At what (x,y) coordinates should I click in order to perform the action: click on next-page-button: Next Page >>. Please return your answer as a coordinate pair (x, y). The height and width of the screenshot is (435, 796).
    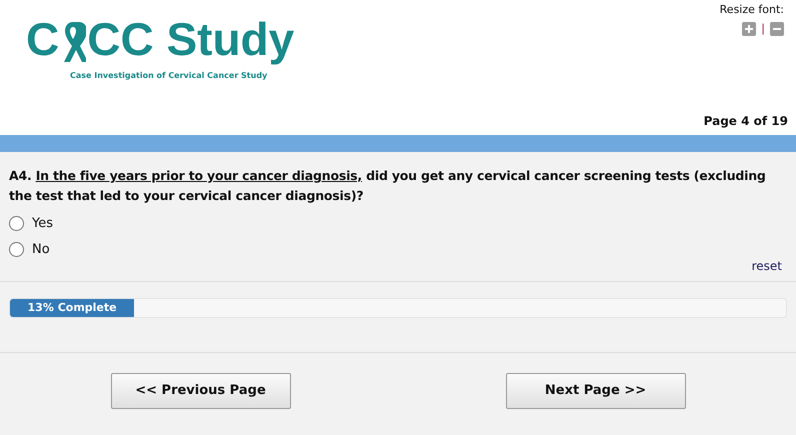
    Looking at the image, I should click on (596, 391).